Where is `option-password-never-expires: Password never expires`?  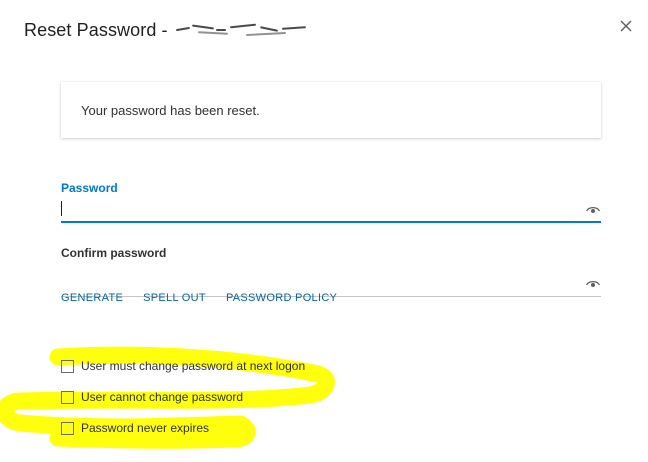
option-password-never-expires: Password never expires is located at coordinates (135, 428).